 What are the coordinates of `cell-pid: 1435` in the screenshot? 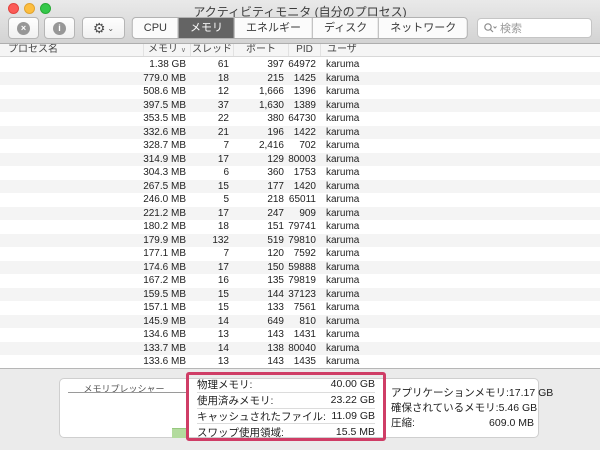 It's located at (304, 361).